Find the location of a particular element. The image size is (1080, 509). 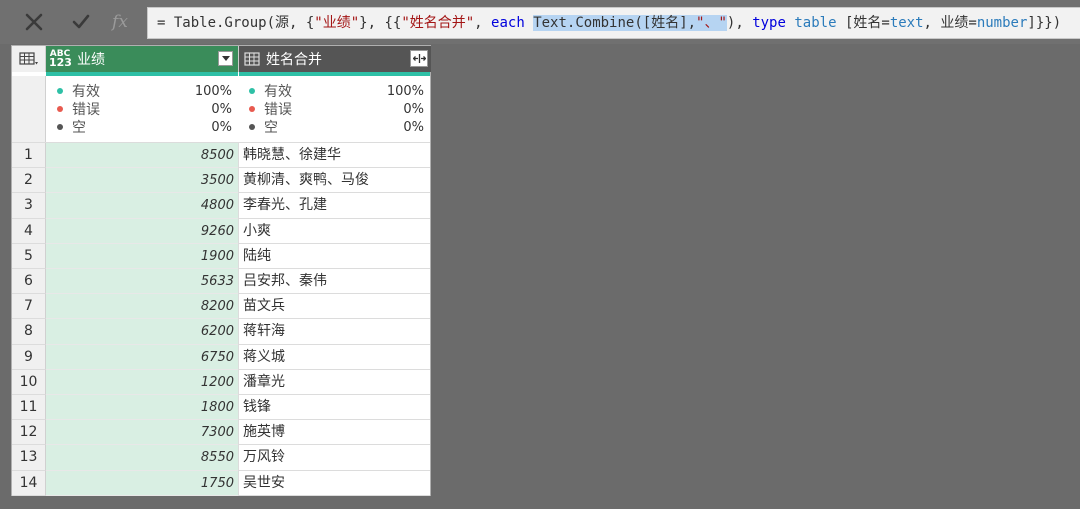

row-number: 6 is located at coordinates (29, 282).